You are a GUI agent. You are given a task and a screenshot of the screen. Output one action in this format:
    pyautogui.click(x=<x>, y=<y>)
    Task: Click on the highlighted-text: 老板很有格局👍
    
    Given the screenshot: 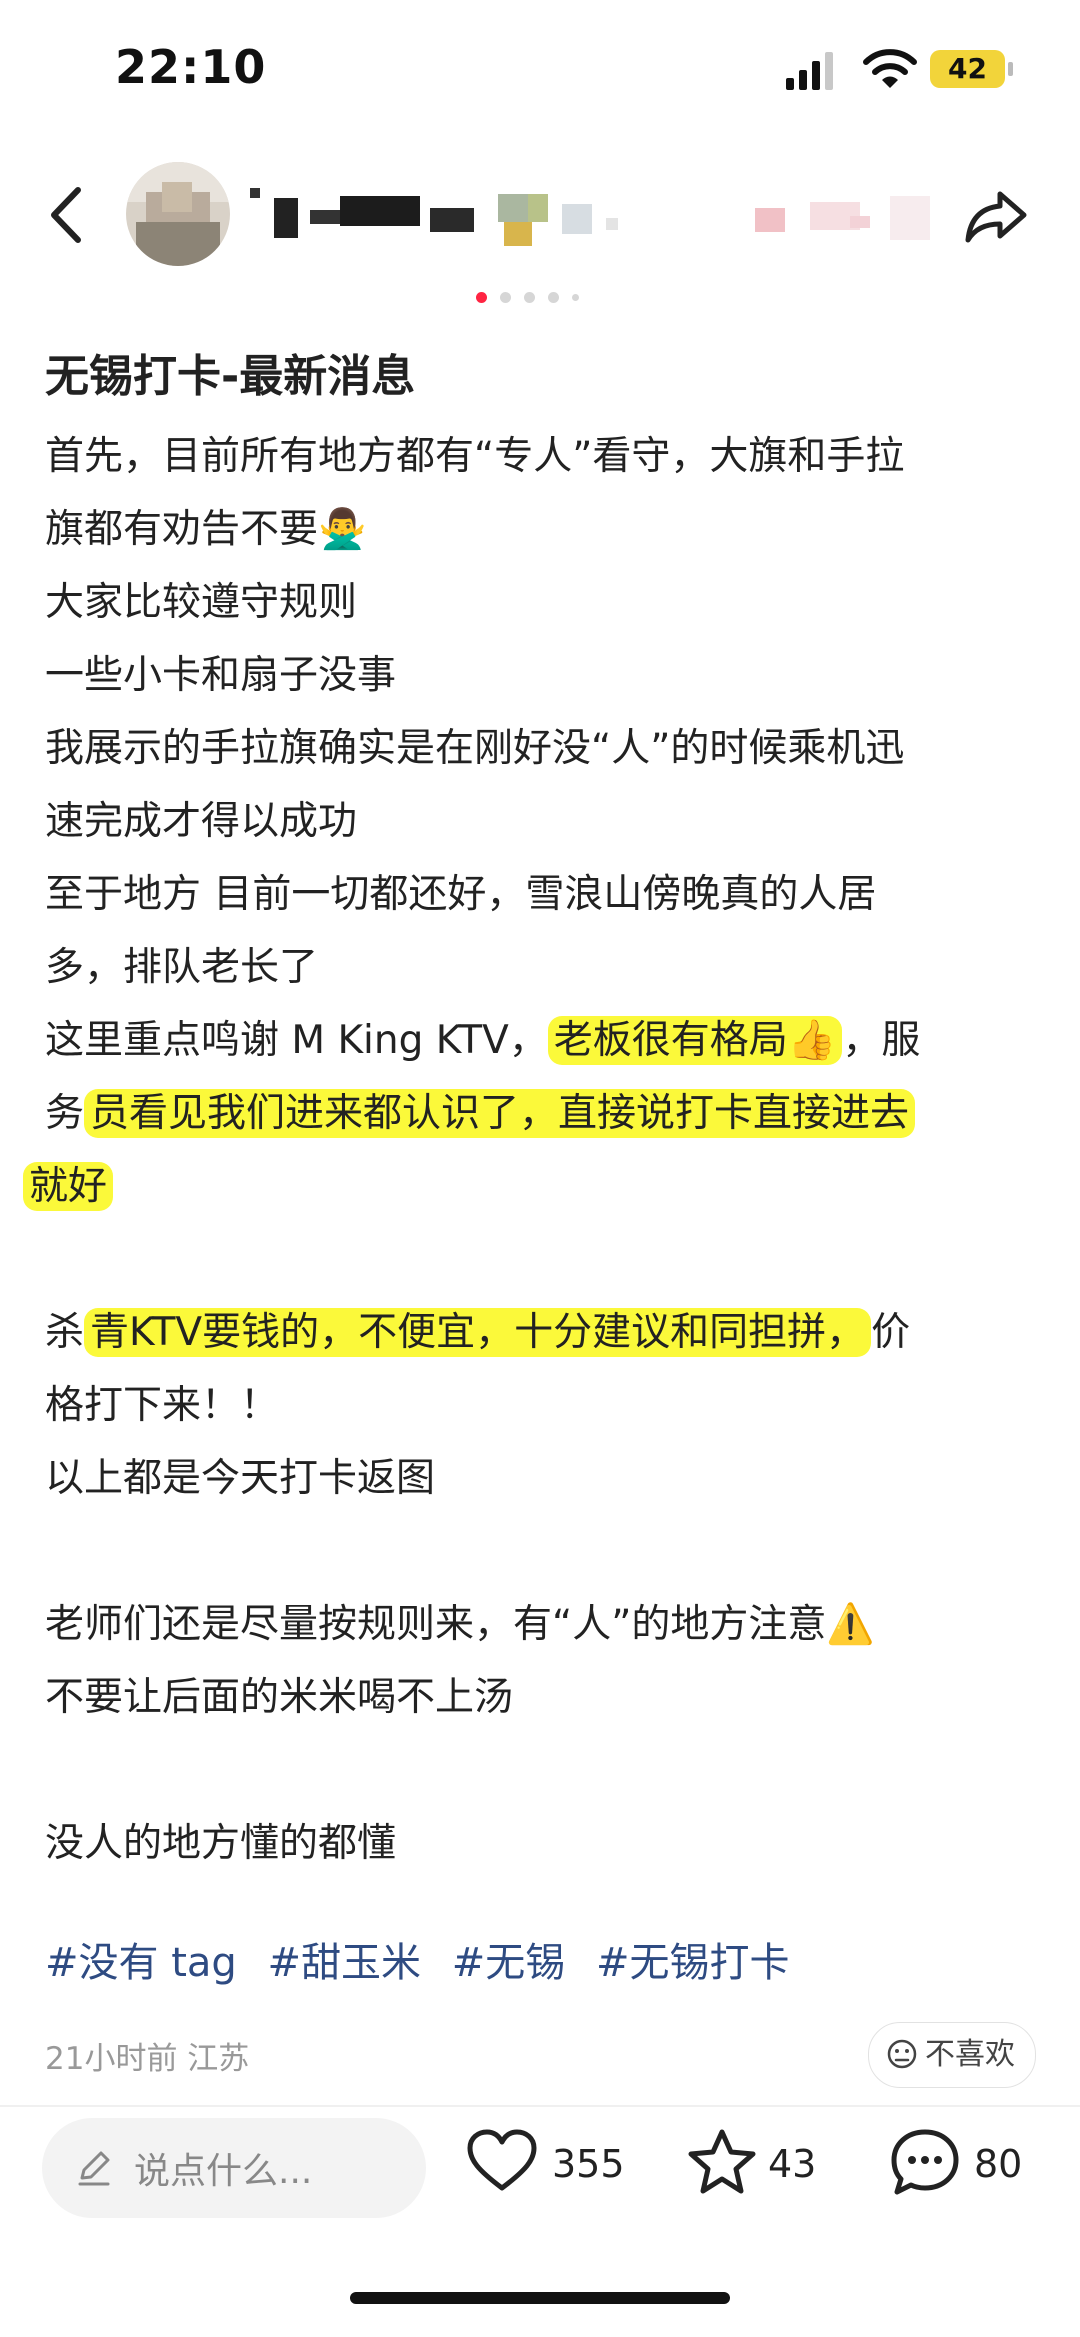 What is the action you would take?
    pyautogui.click(x=695, y=1040)
    